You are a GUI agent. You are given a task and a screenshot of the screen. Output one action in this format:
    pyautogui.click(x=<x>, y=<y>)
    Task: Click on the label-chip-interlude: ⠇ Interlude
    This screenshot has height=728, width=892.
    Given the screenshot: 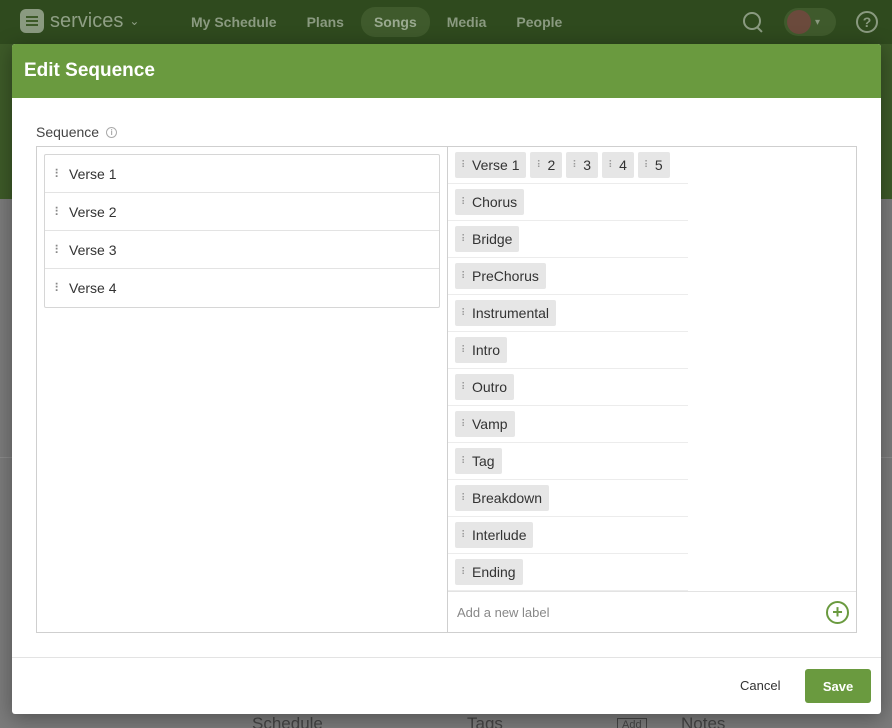 What is the action you would take?
    pyautogui.click(x=494, y=535)
    